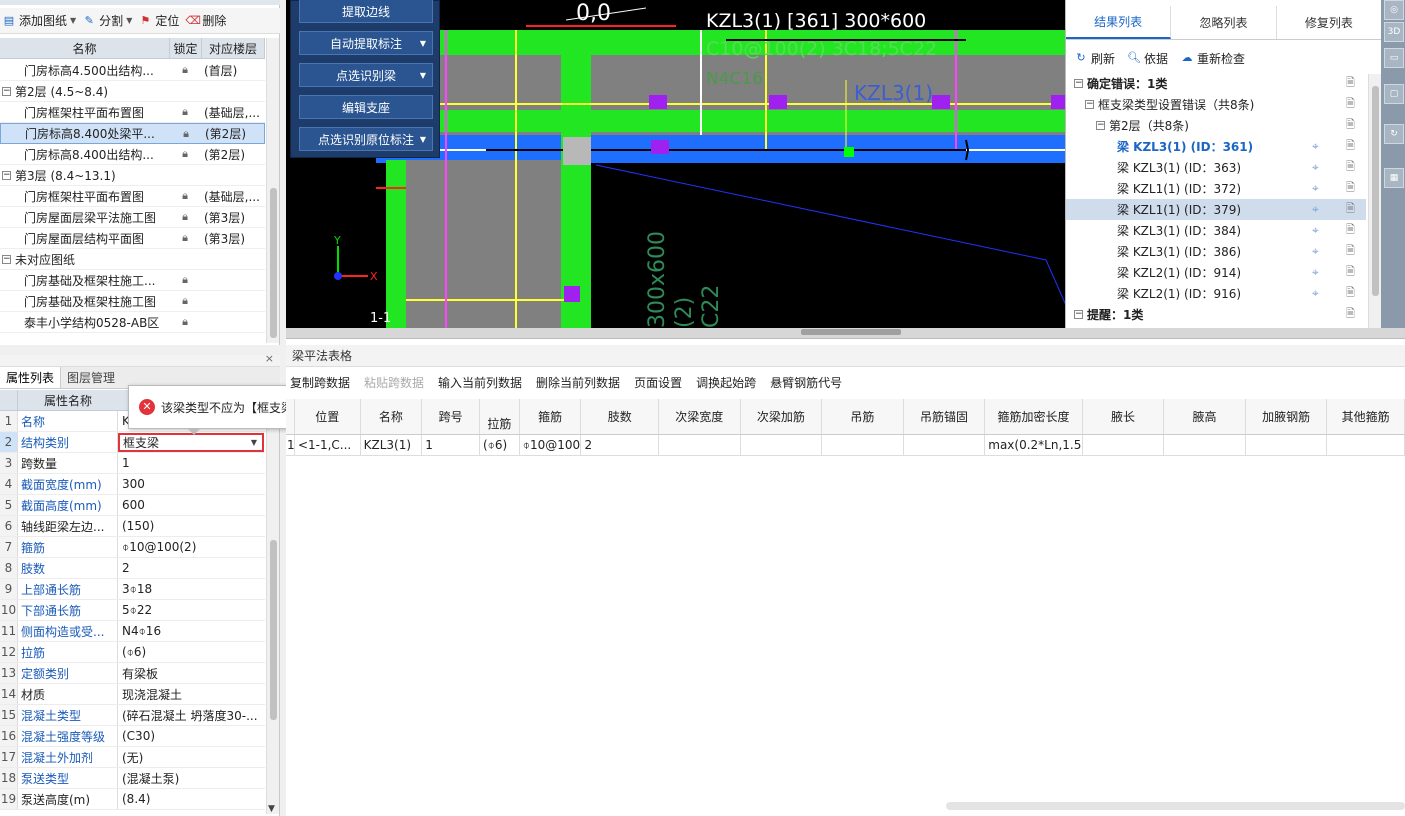  Describe the element at coordinates (1147, 58) in the screenshot. I see `basis-button: 🔍︎ 依据` at that location.